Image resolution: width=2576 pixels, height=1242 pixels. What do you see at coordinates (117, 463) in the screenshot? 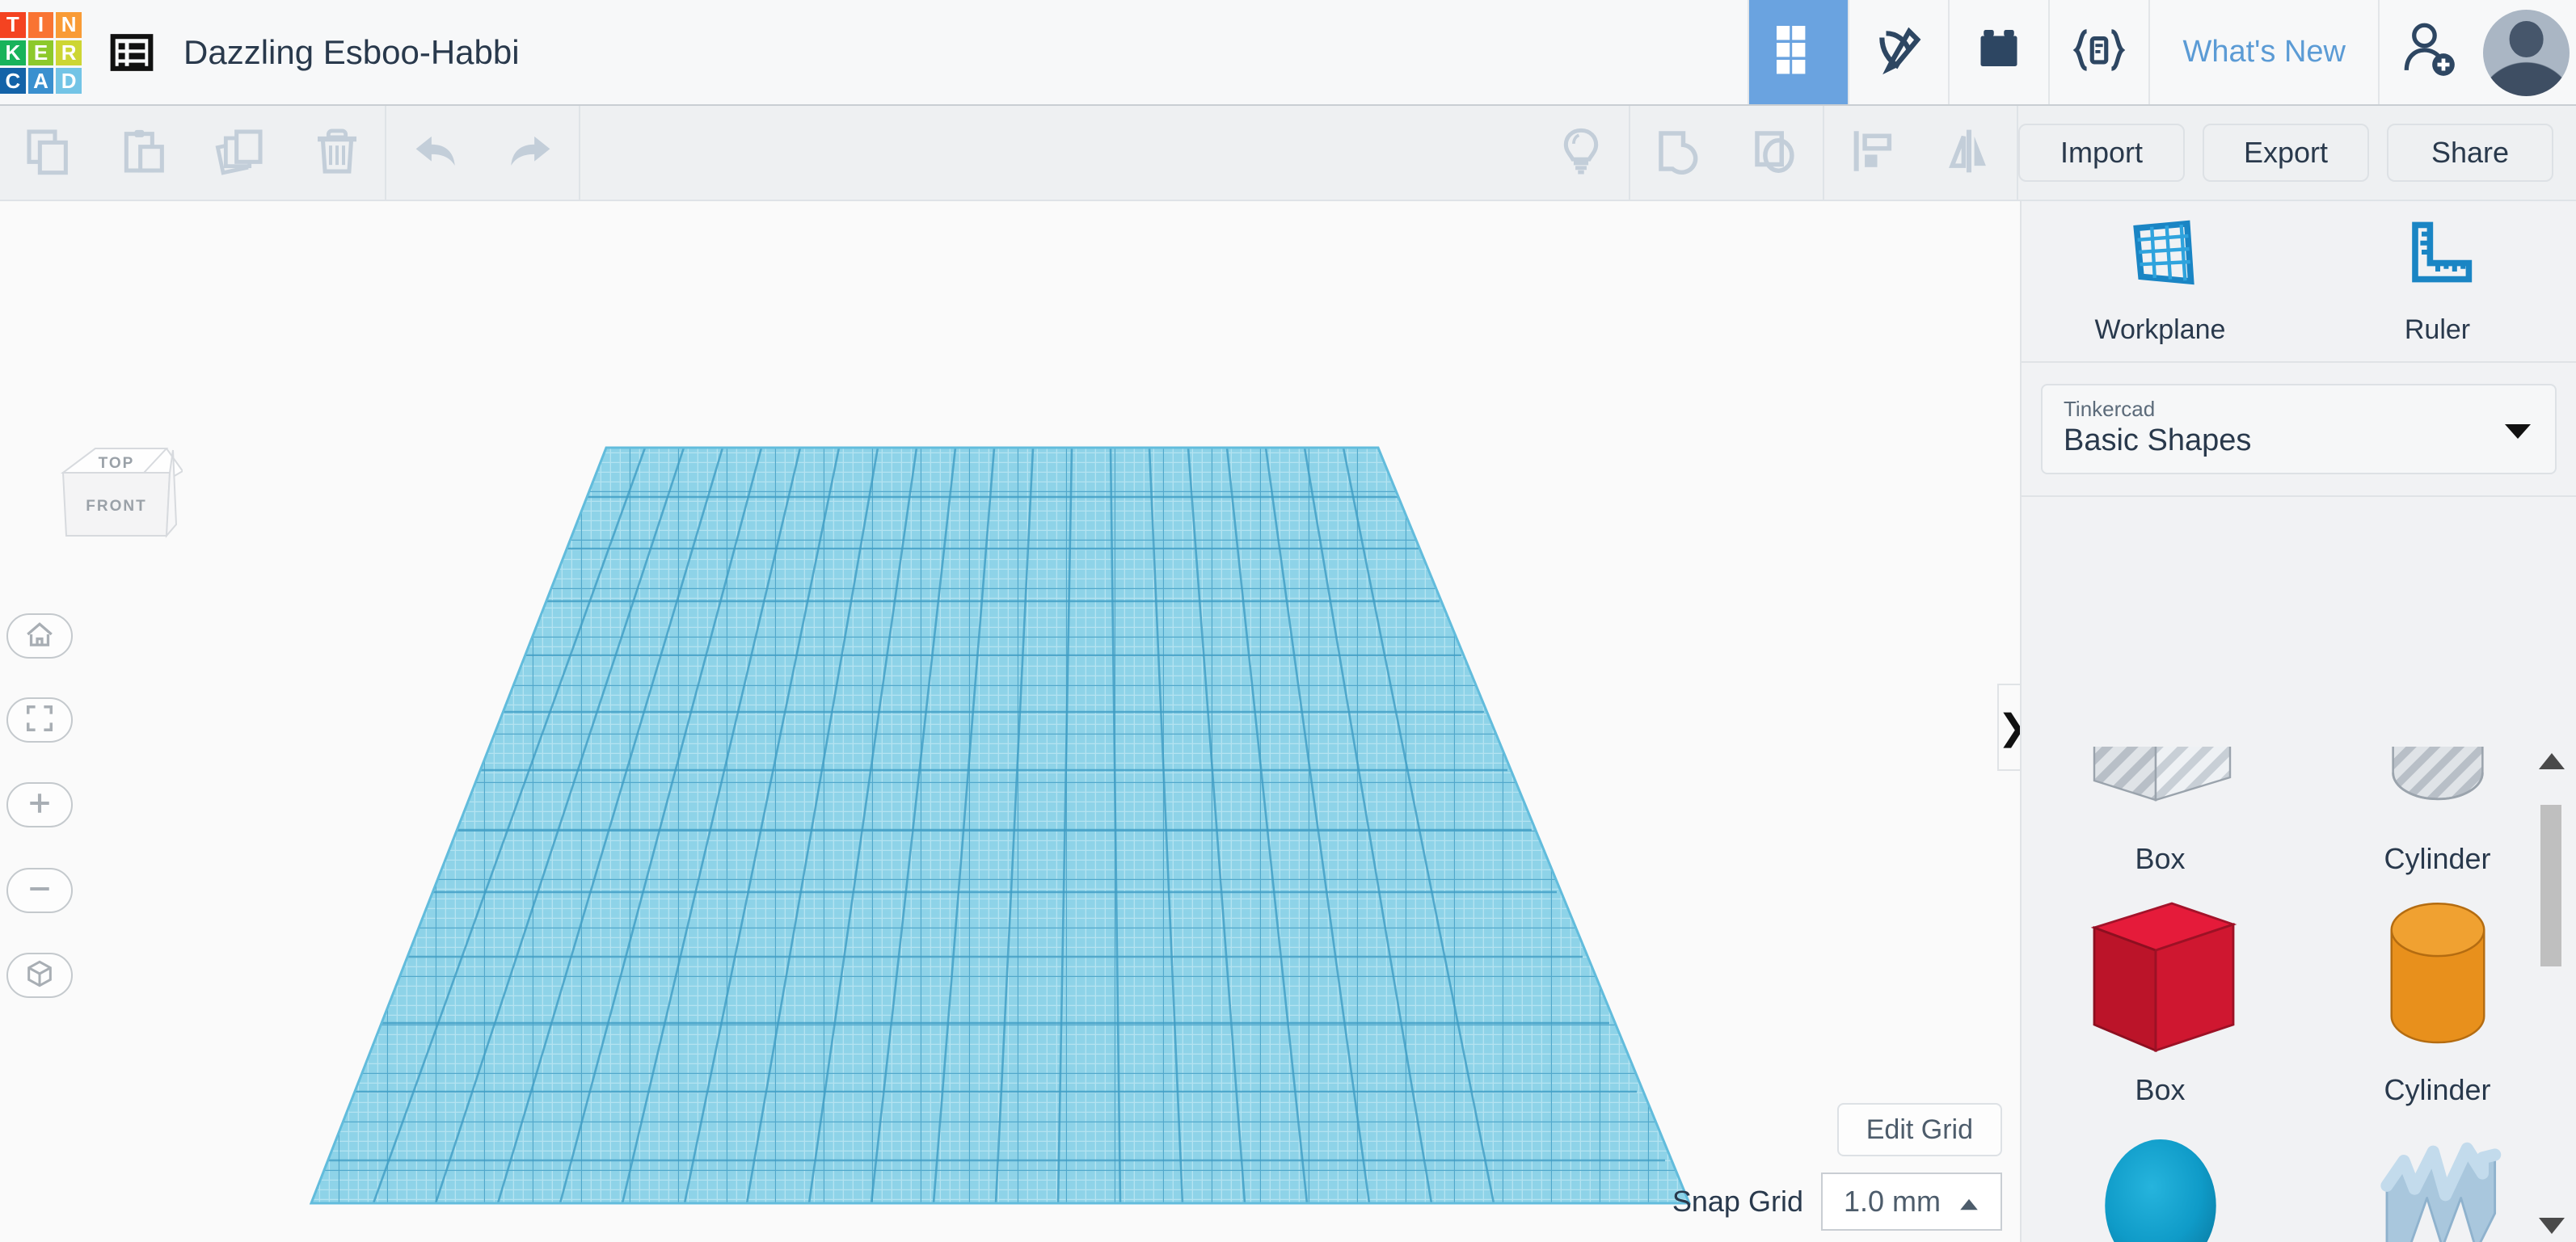
I see `view-cube-top-label: TOP` at bounding box center [117, 463].